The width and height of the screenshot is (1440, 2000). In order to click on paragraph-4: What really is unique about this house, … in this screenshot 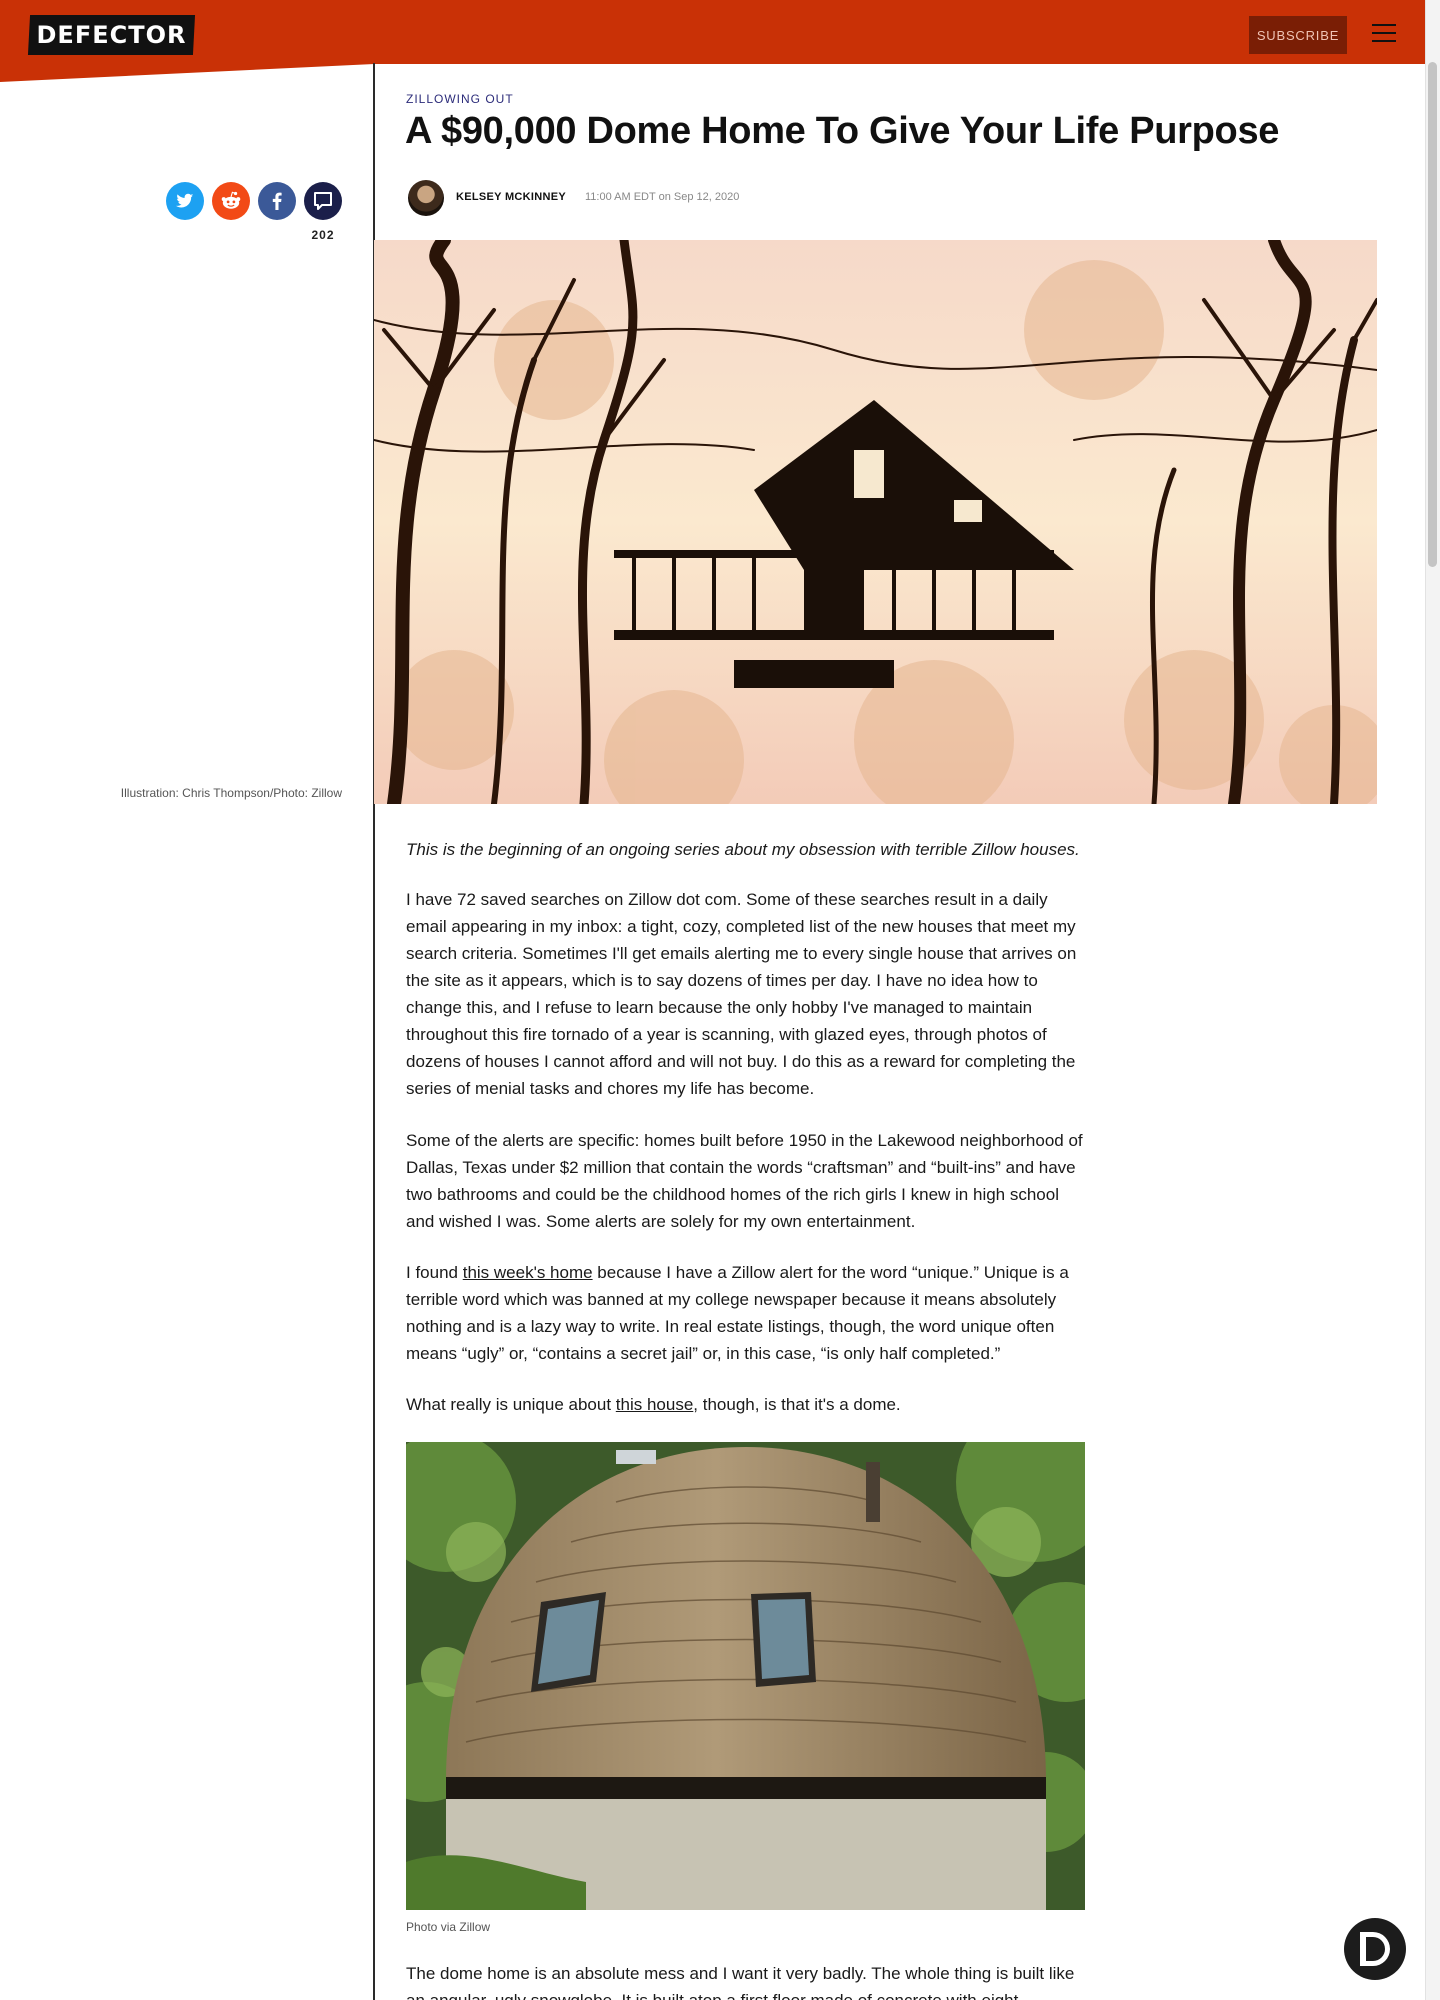, I will do `click(653, 1404)`.